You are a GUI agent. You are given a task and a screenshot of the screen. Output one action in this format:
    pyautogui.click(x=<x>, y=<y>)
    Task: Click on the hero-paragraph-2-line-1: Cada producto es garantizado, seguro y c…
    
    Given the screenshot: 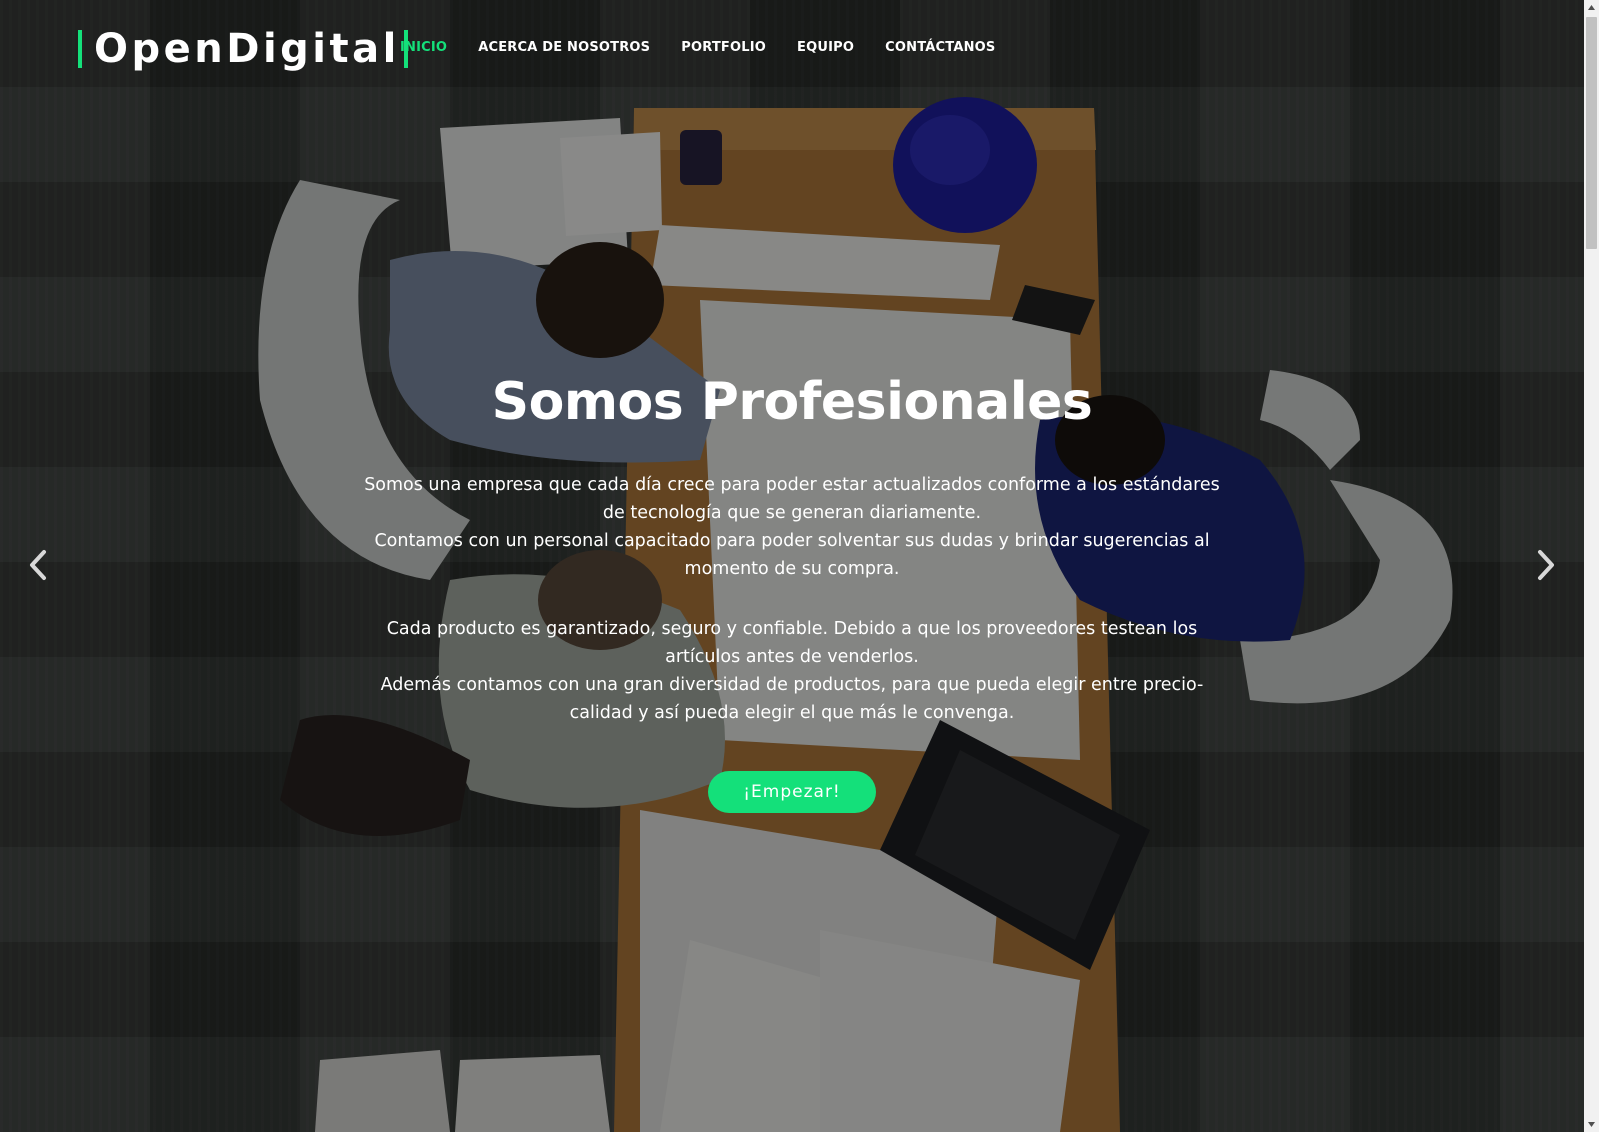 What is the action you would take?
    pyautogui.click(x=792, y=643)
    